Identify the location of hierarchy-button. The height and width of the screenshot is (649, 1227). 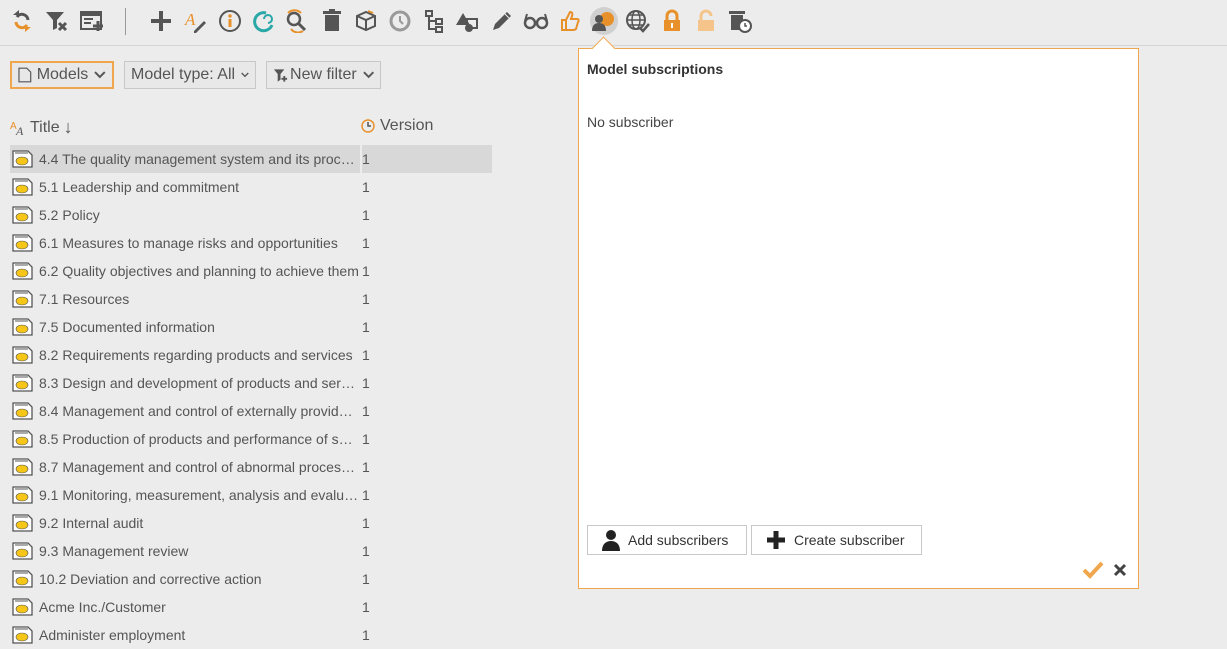
(434, 21).